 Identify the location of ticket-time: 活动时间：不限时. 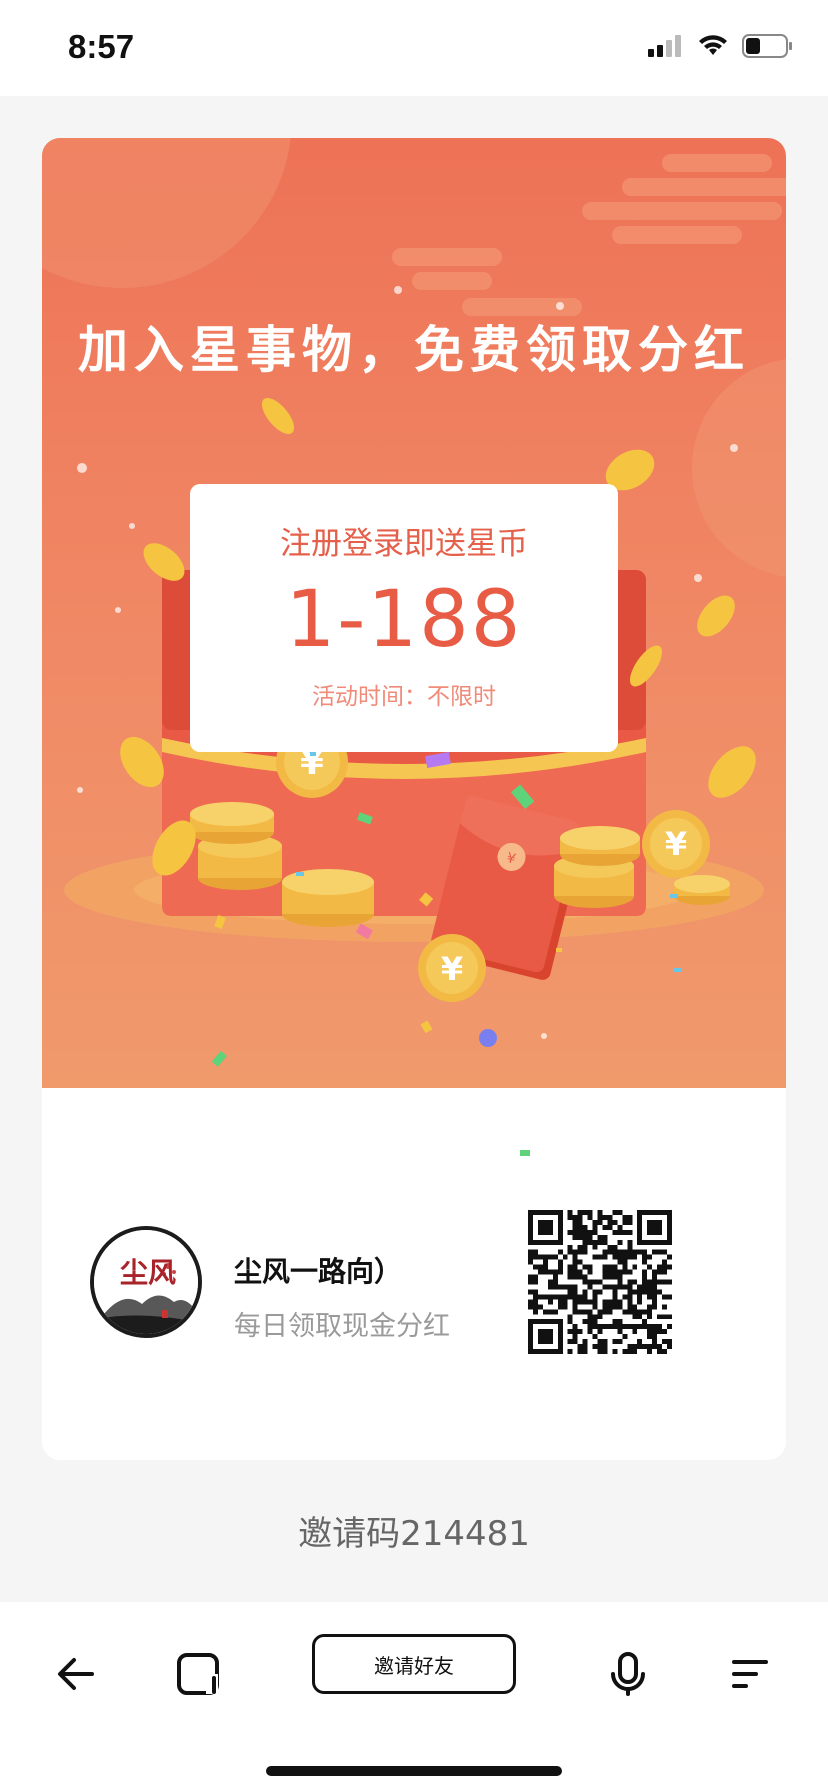
(404, 697).